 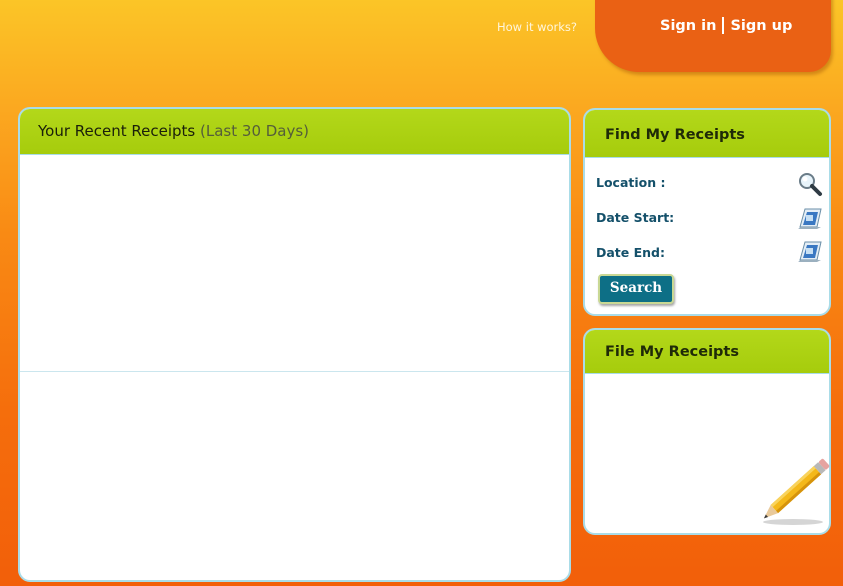 What do you see at coordinates (810, 184) in the screenshot?
I see `magnifier-icon` at bounding box center [810, 184].